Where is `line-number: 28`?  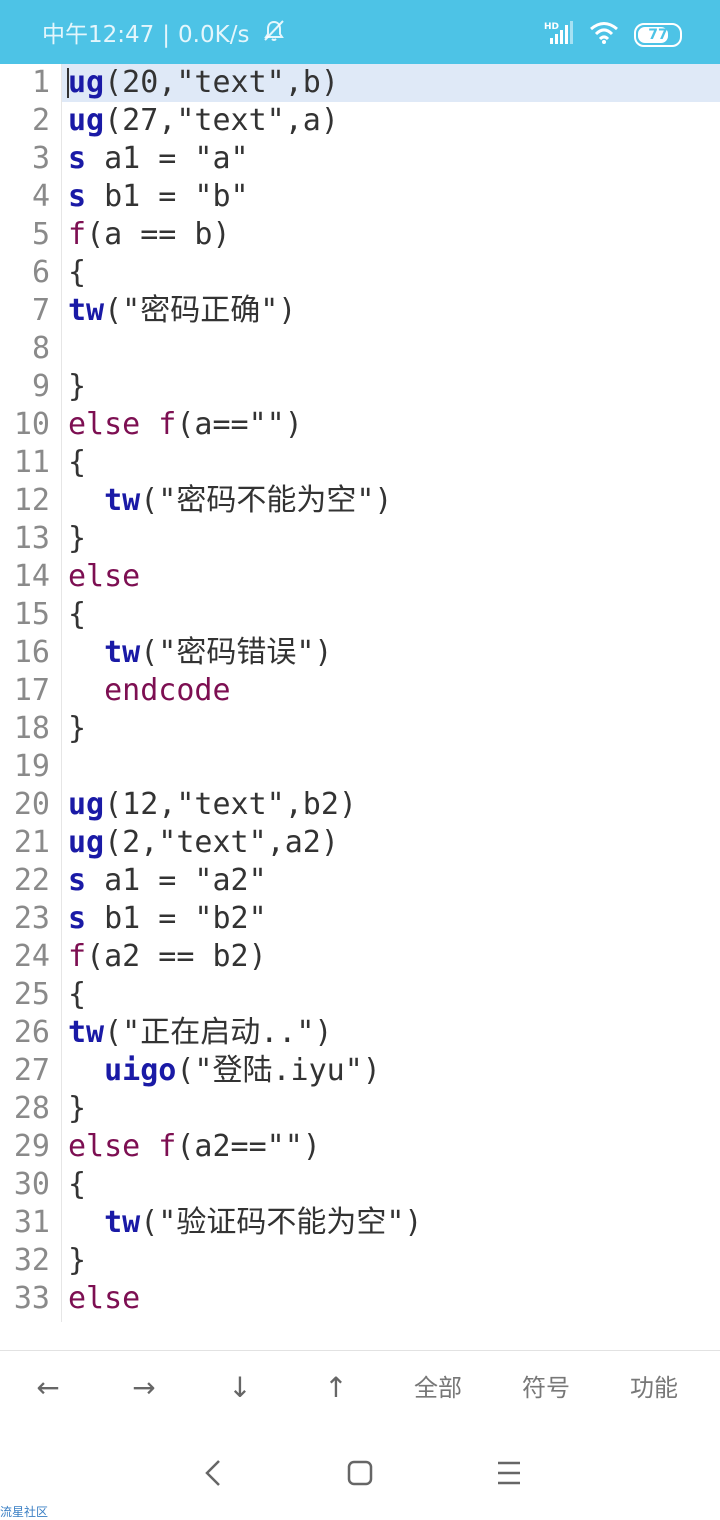
line-number: 28 is located at coordinates (31, 1108).